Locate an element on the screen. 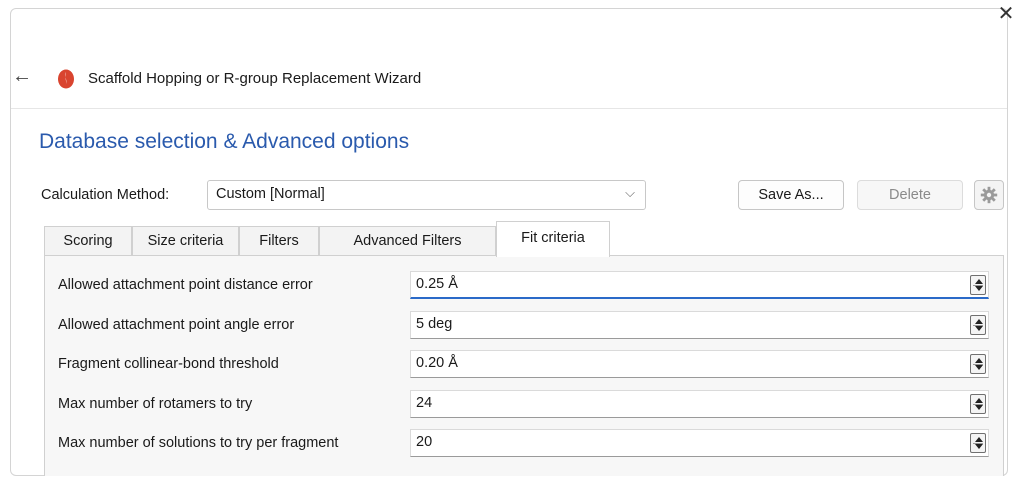  collinear-threshold-value: 0.20 Å is located at coordinates (437, 363).